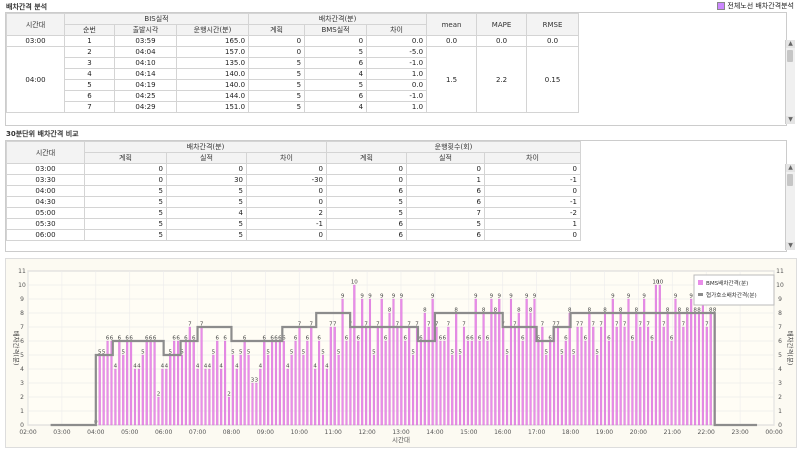  I want to click on table-row: 03:00 1 03:59 165.0 0 0 0.0 0.0 0.0 0.0, so click(293, 41).